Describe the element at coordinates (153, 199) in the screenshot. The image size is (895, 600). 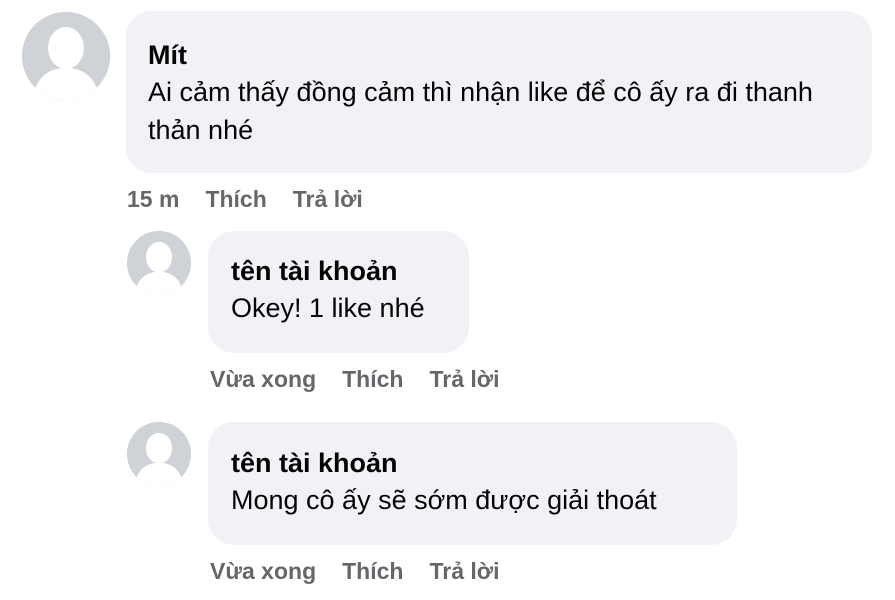
I see `comment-timestamp: 15 m` at that location.